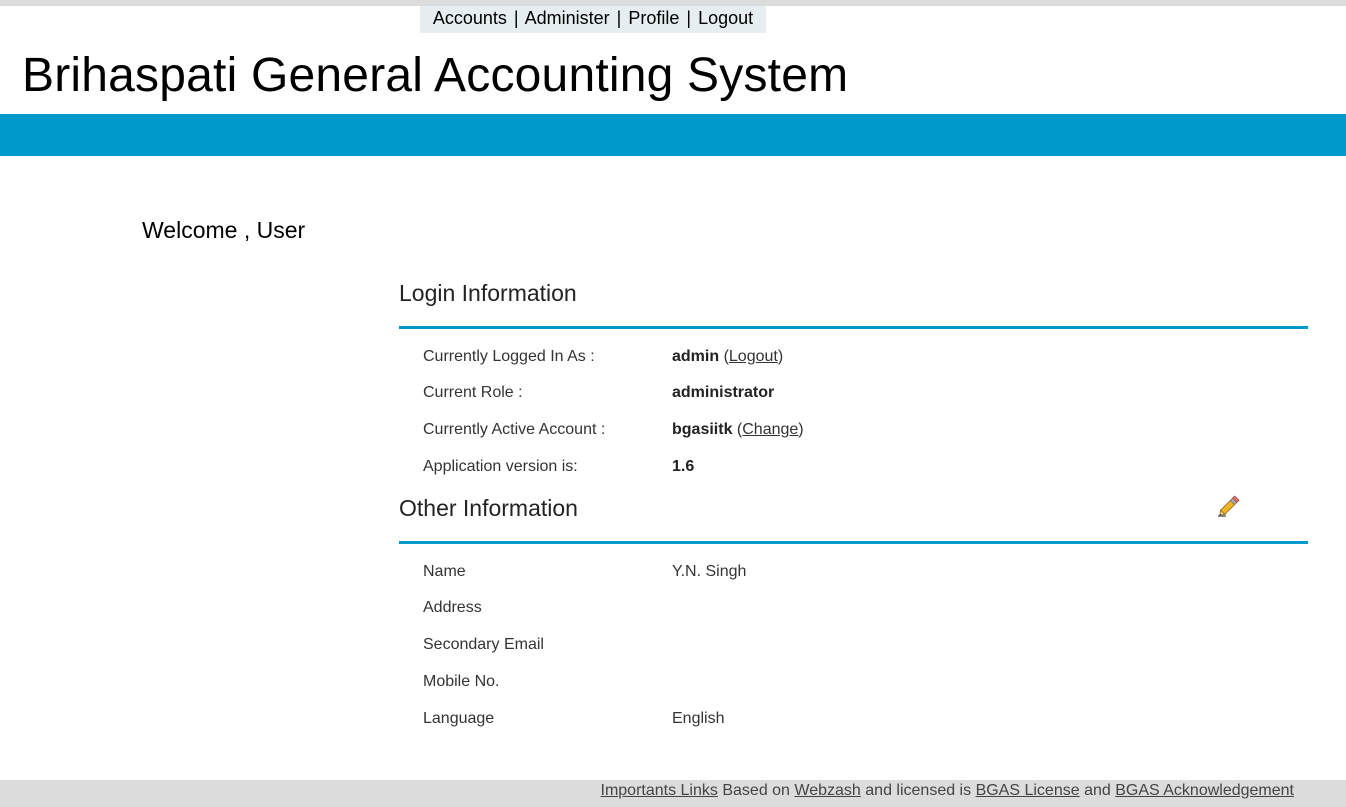 This screenshot has height=807, width=1346. I want to click on logged-in-user: admin, so click(696, 356).